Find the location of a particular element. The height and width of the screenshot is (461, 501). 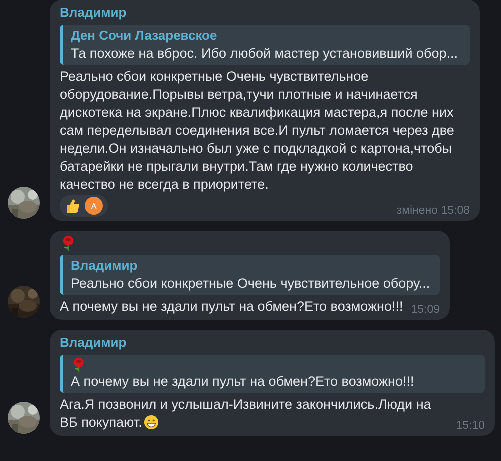

message-time: 15:10 is located at coordinates (470, 426).